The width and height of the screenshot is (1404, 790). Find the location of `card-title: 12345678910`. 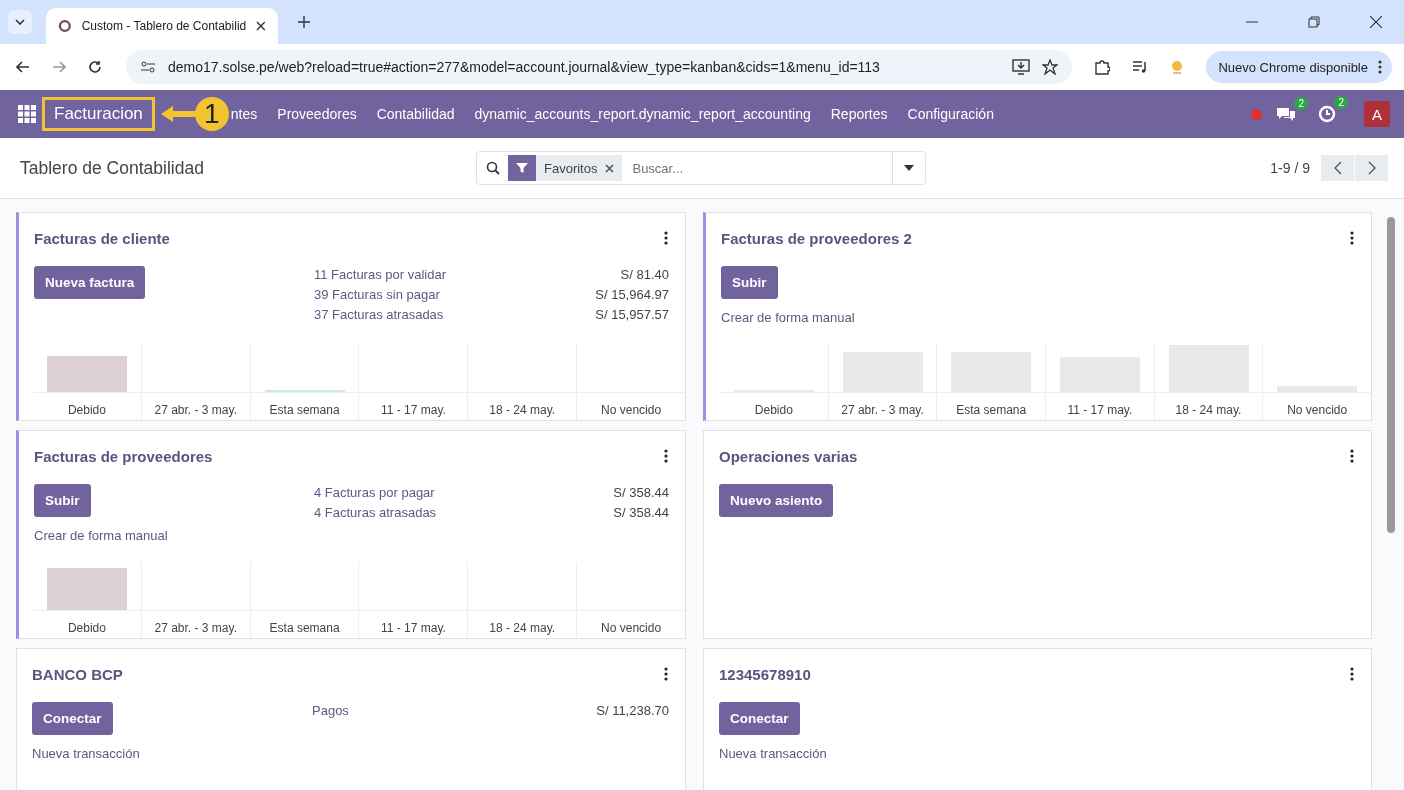

card-title: 12345678910 is located at coordinates (765, 674).